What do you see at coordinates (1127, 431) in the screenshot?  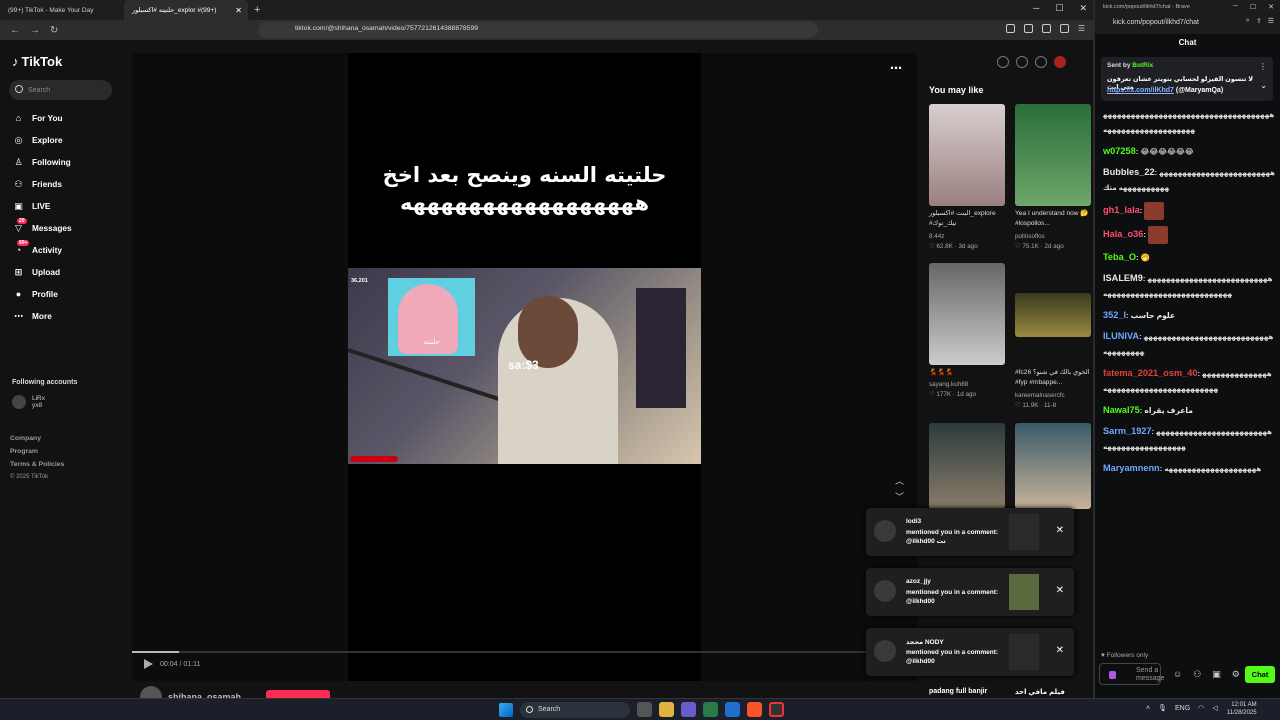 I see `chat-username: Sarm_1927` at bounding box center [1127, 431].